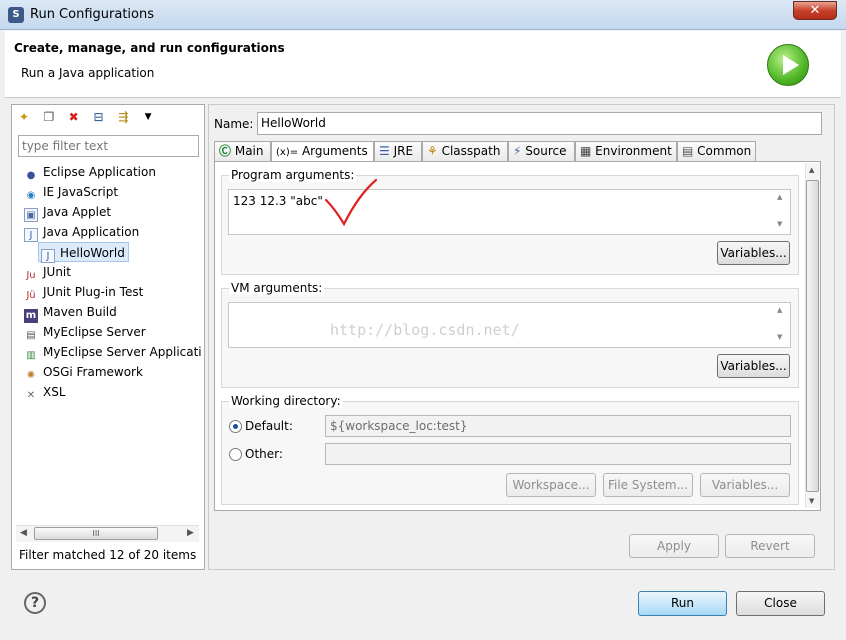  What do you see at coordinates (586, 151) in the screenshot?
I see `environment-icon: ▦` at bounding box center [586, 151].